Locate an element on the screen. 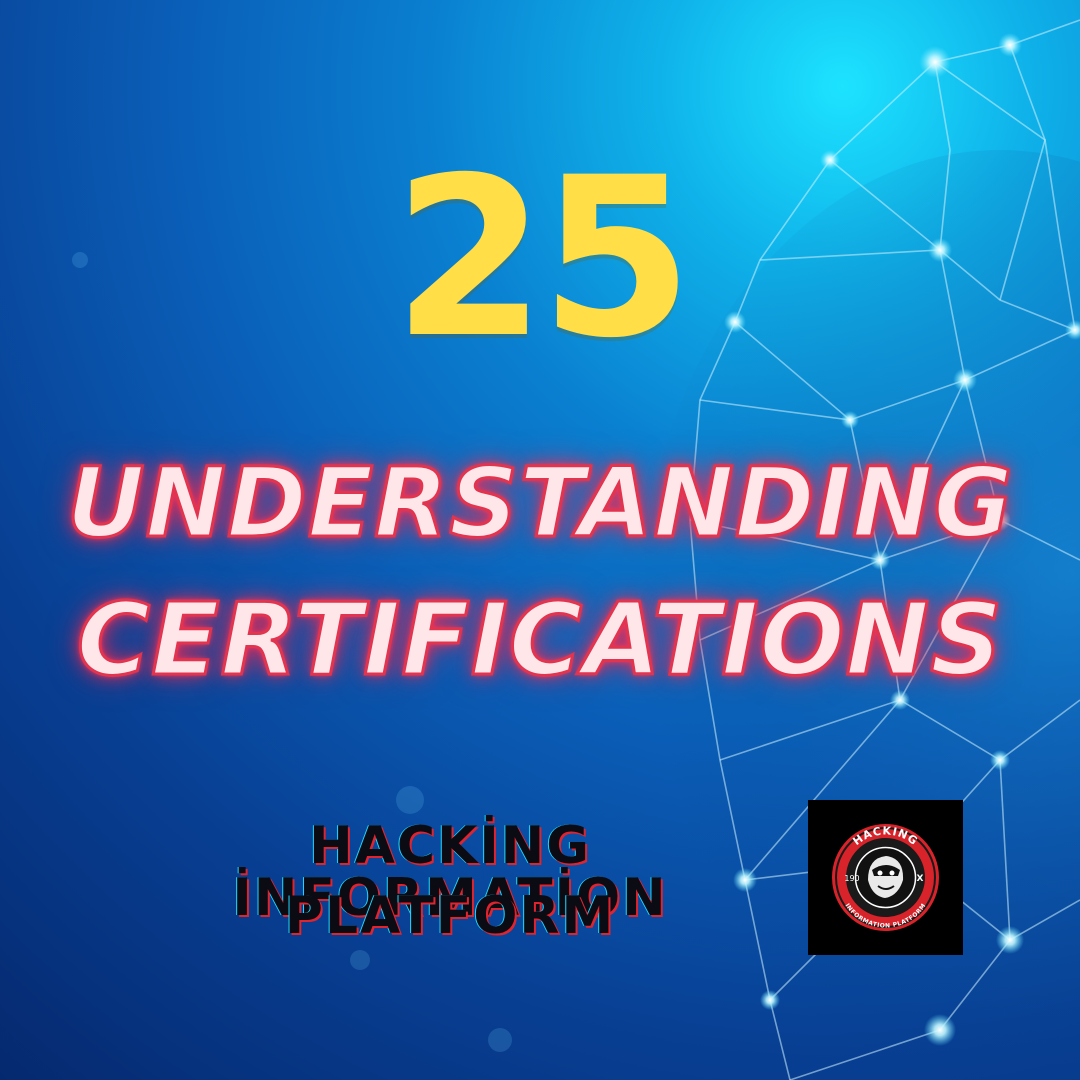 The image size is (1080, 1080). brand-logo: HACKING INFORMATION PLATFORM 190 X is located at coordinates (885, 877).